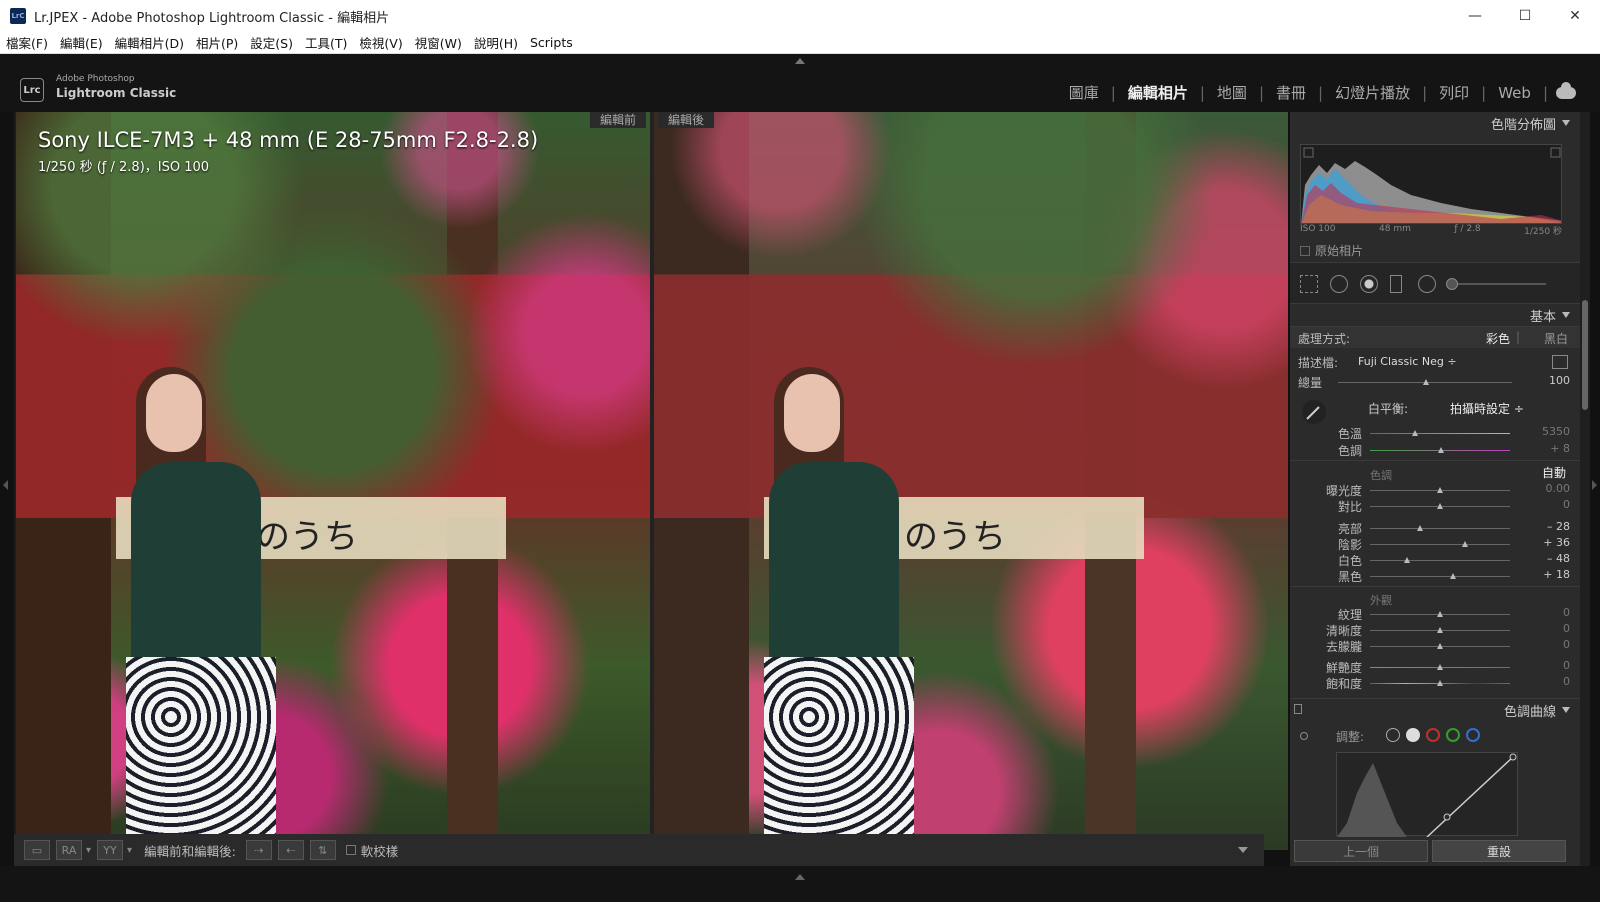  Describe the element at coordinates (1525, 16) in the screenshot. I see `maximize-button: ☐` at that location.